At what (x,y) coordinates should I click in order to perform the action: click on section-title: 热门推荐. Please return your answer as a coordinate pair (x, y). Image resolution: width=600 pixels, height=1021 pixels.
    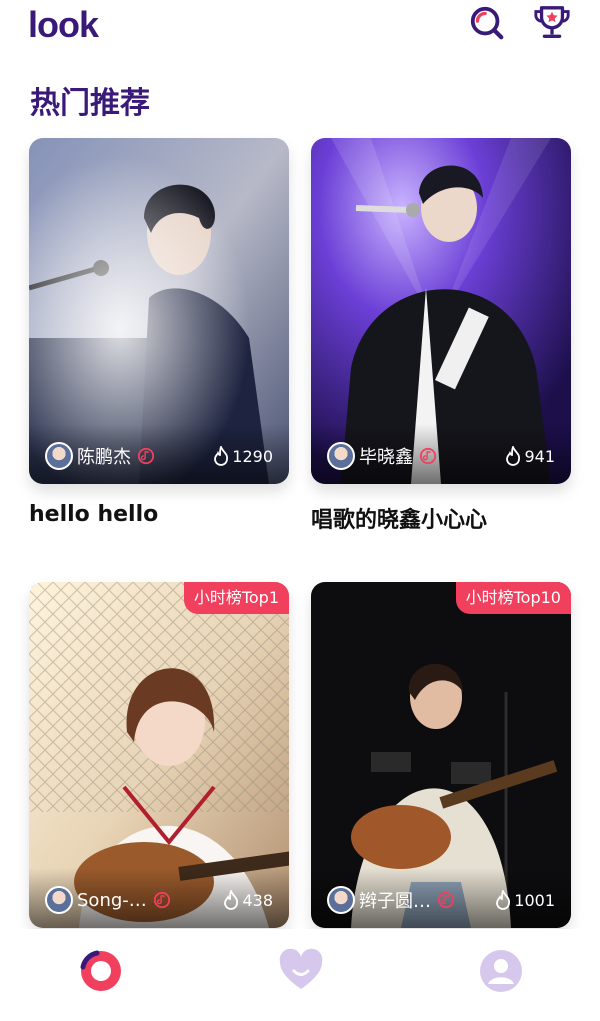
    Looking at the image, I should click on (90, 103).